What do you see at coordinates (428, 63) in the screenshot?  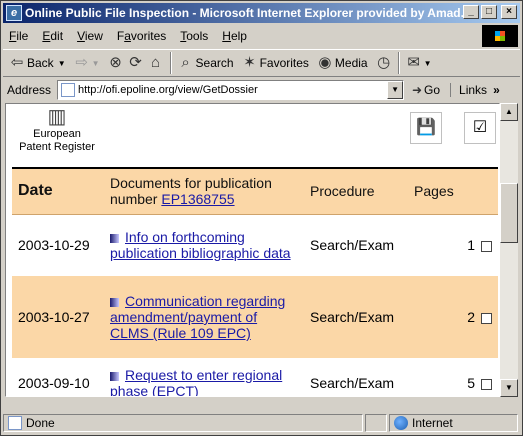 I see `mail-dropdown-icon: ▼` at bounding box center [428, 63].